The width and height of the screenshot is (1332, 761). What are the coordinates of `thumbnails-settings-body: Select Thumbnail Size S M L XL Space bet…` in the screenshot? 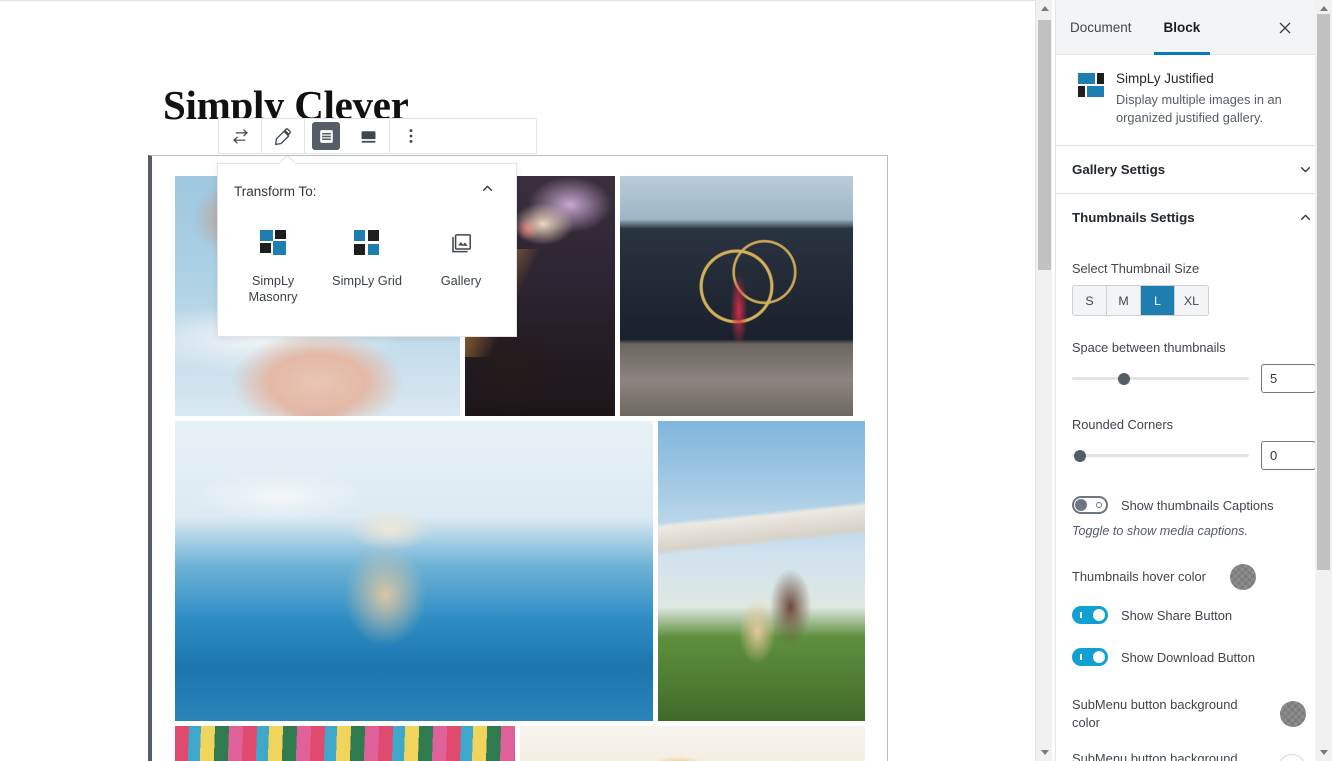 It's located at (1194, 501).